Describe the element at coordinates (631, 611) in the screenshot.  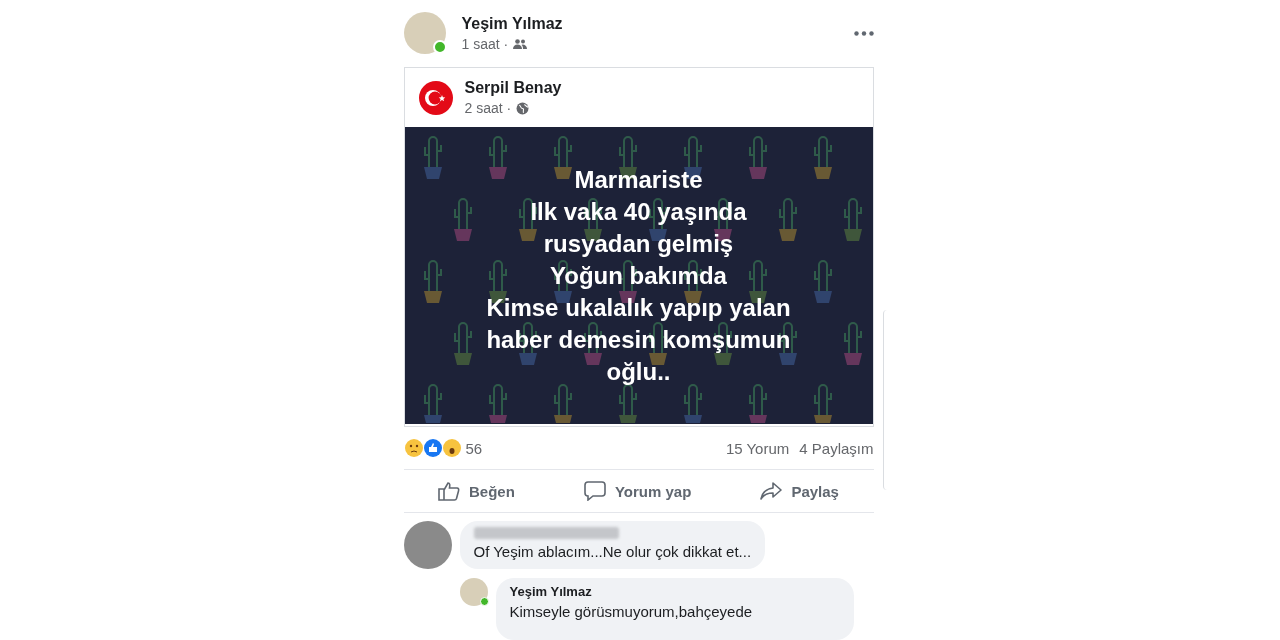
I see `comment-text: Kimseyle görüsmuyorum,bahçeyede` at that location.